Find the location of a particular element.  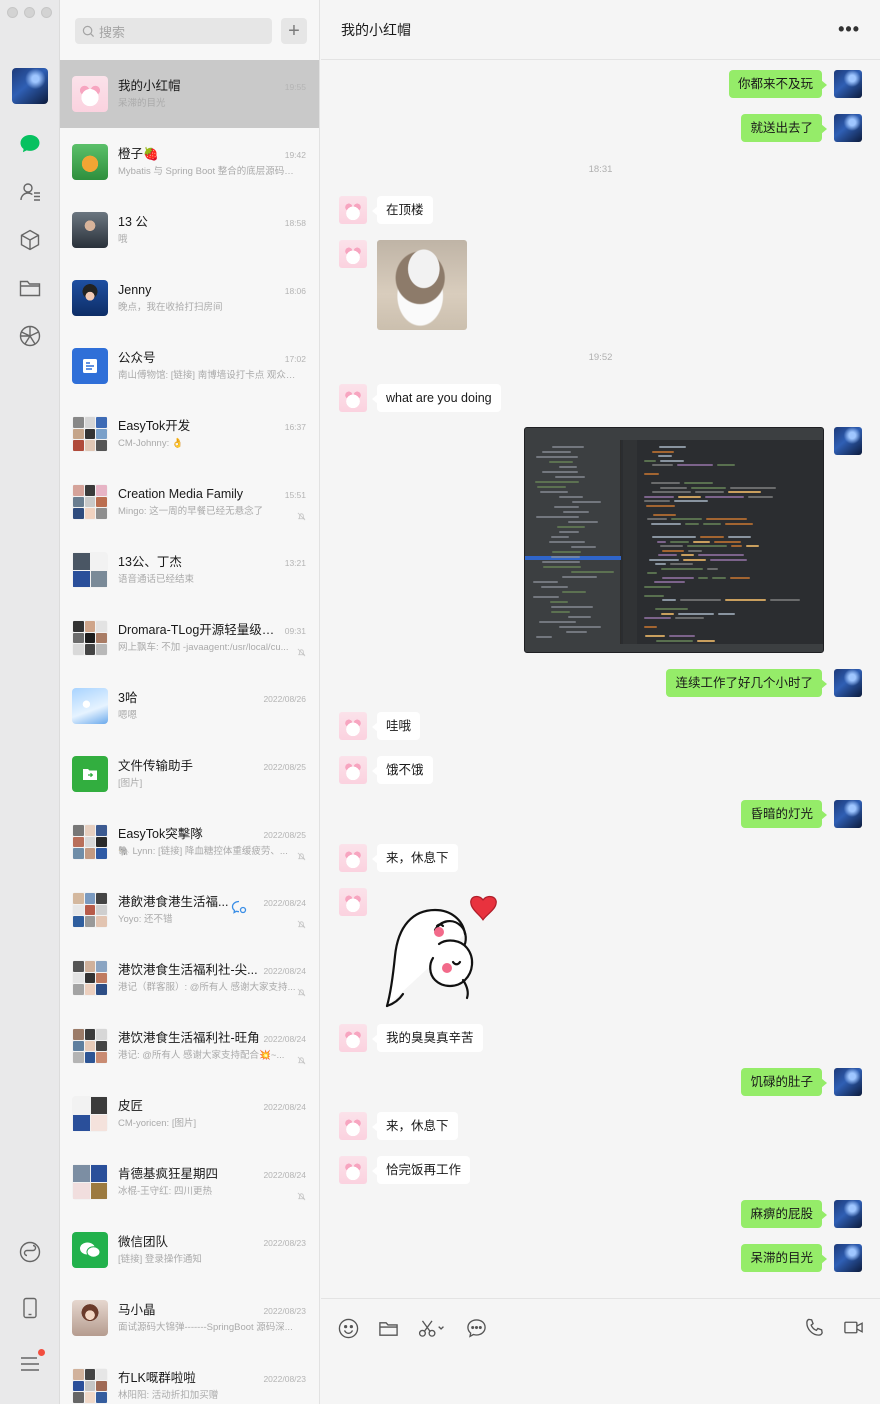

chat-time: 16:37 is located at coordinates (295, 427).